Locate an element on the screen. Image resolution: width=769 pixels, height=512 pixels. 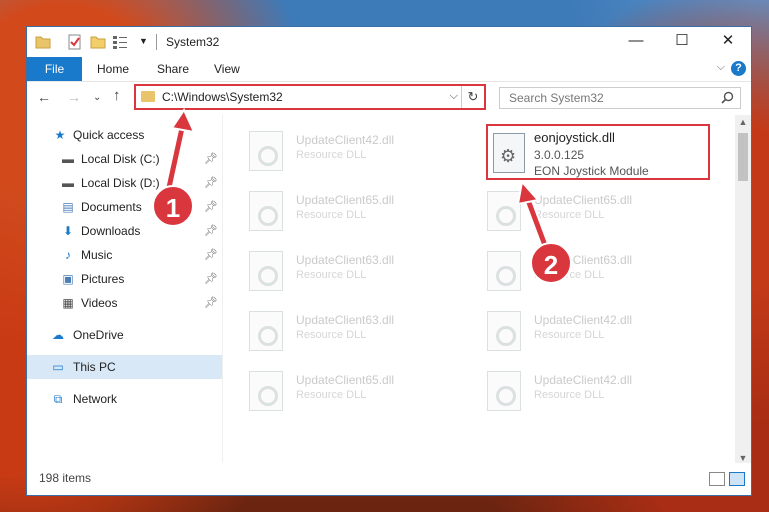
up-arrow-icon: ↑ is located at coordinates (117, 95).